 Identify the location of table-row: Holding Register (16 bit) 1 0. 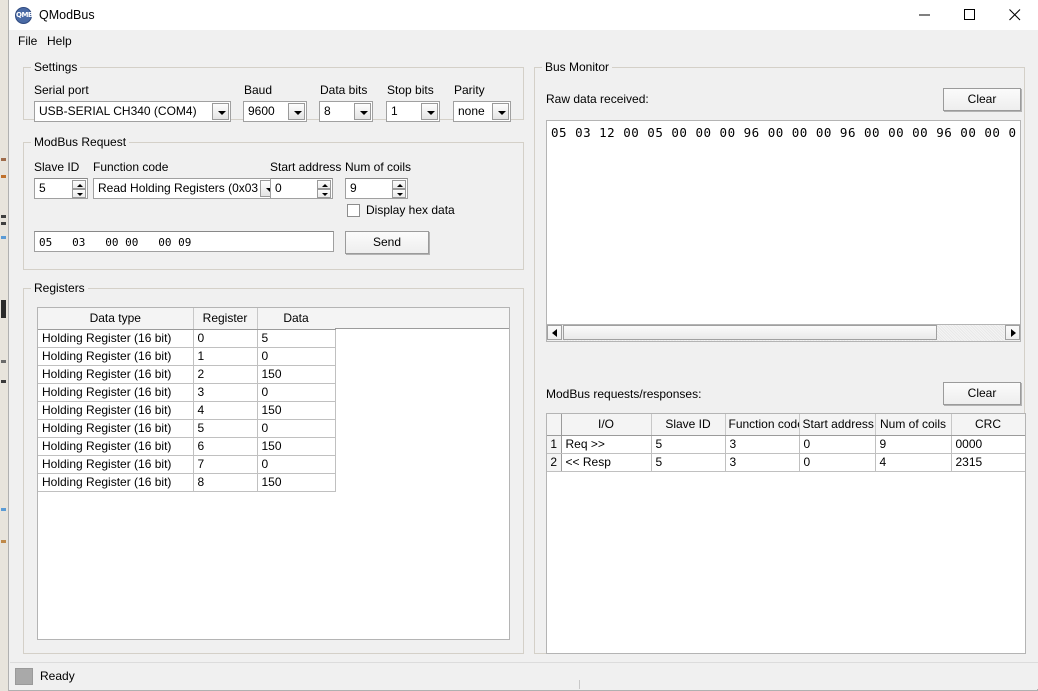
(187, 356).